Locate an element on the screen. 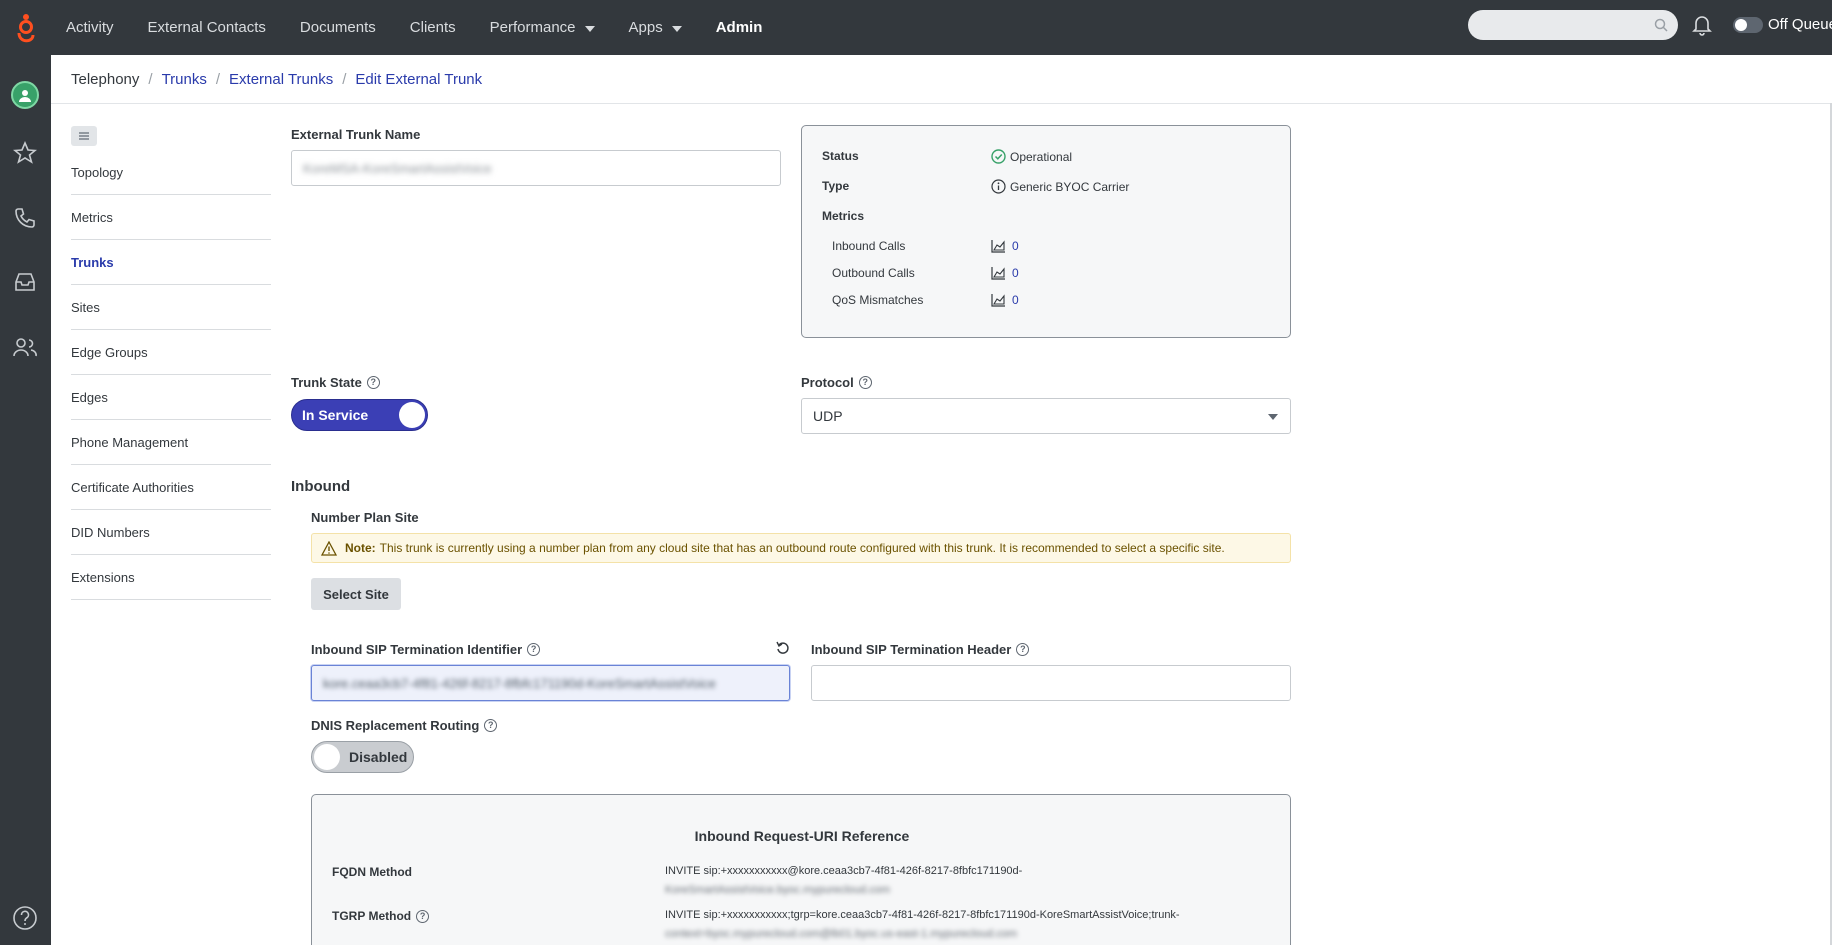  fqdn-method-label: FQDN Method is located at coordinates (372, 872).